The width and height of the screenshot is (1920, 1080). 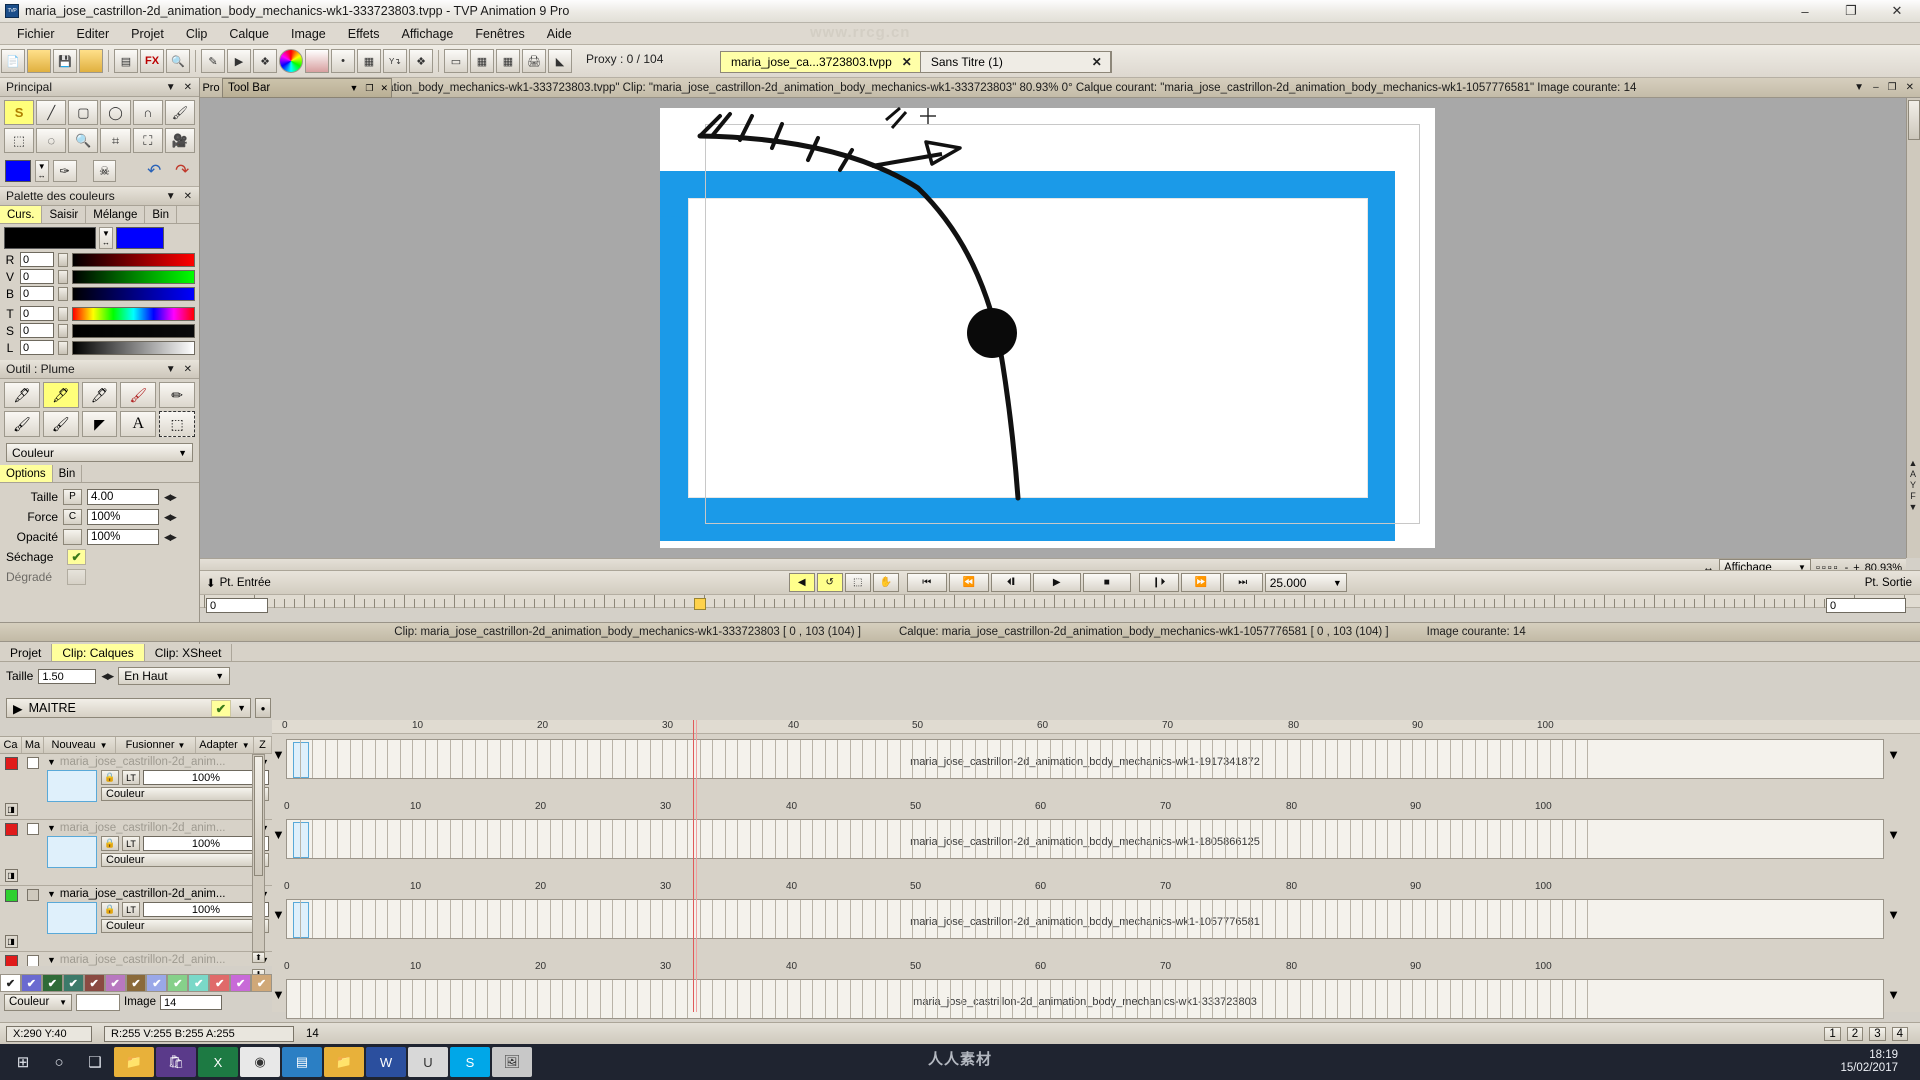 What do you see at coordinates (1305, 582) in the screenshot?
I see `fps-combo: 25.000 ▼` at bounding box center [1305, 582].